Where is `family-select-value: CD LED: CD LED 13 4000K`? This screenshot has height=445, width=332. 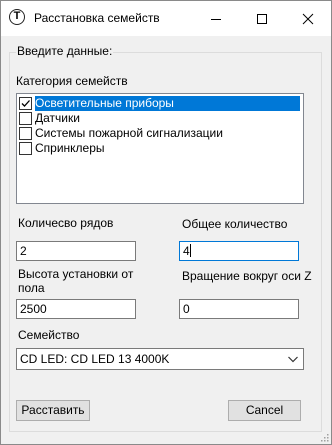 family-select-value: CD LED: CD LED 13 4000K is located at coordinates (95, 359).